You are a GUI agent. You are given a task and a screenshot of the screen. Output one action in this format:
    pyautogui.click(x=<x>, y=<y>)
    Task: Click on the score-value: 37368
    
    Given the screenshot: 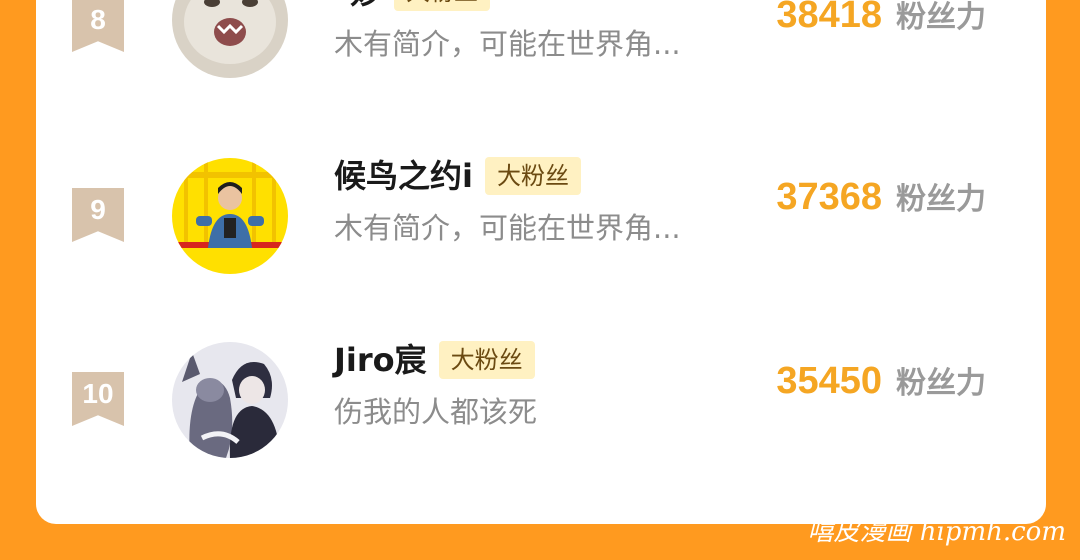 What is the action you would take?
    pyautogui.click(x=829, y=197)
    